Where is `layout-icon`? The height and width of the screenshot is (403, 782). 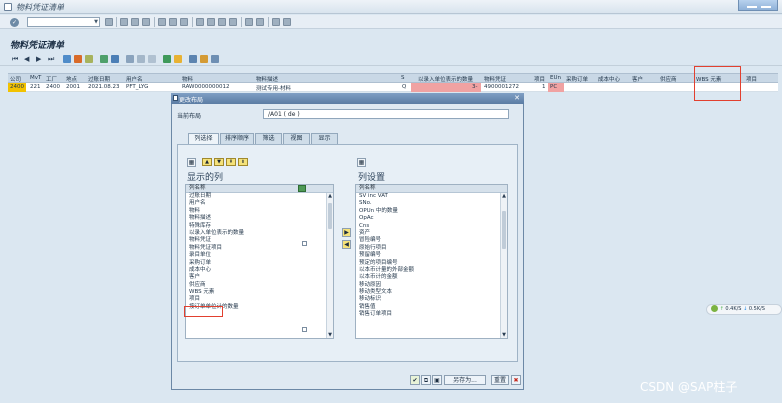
layout-icon is located at coordinates (193, 59).